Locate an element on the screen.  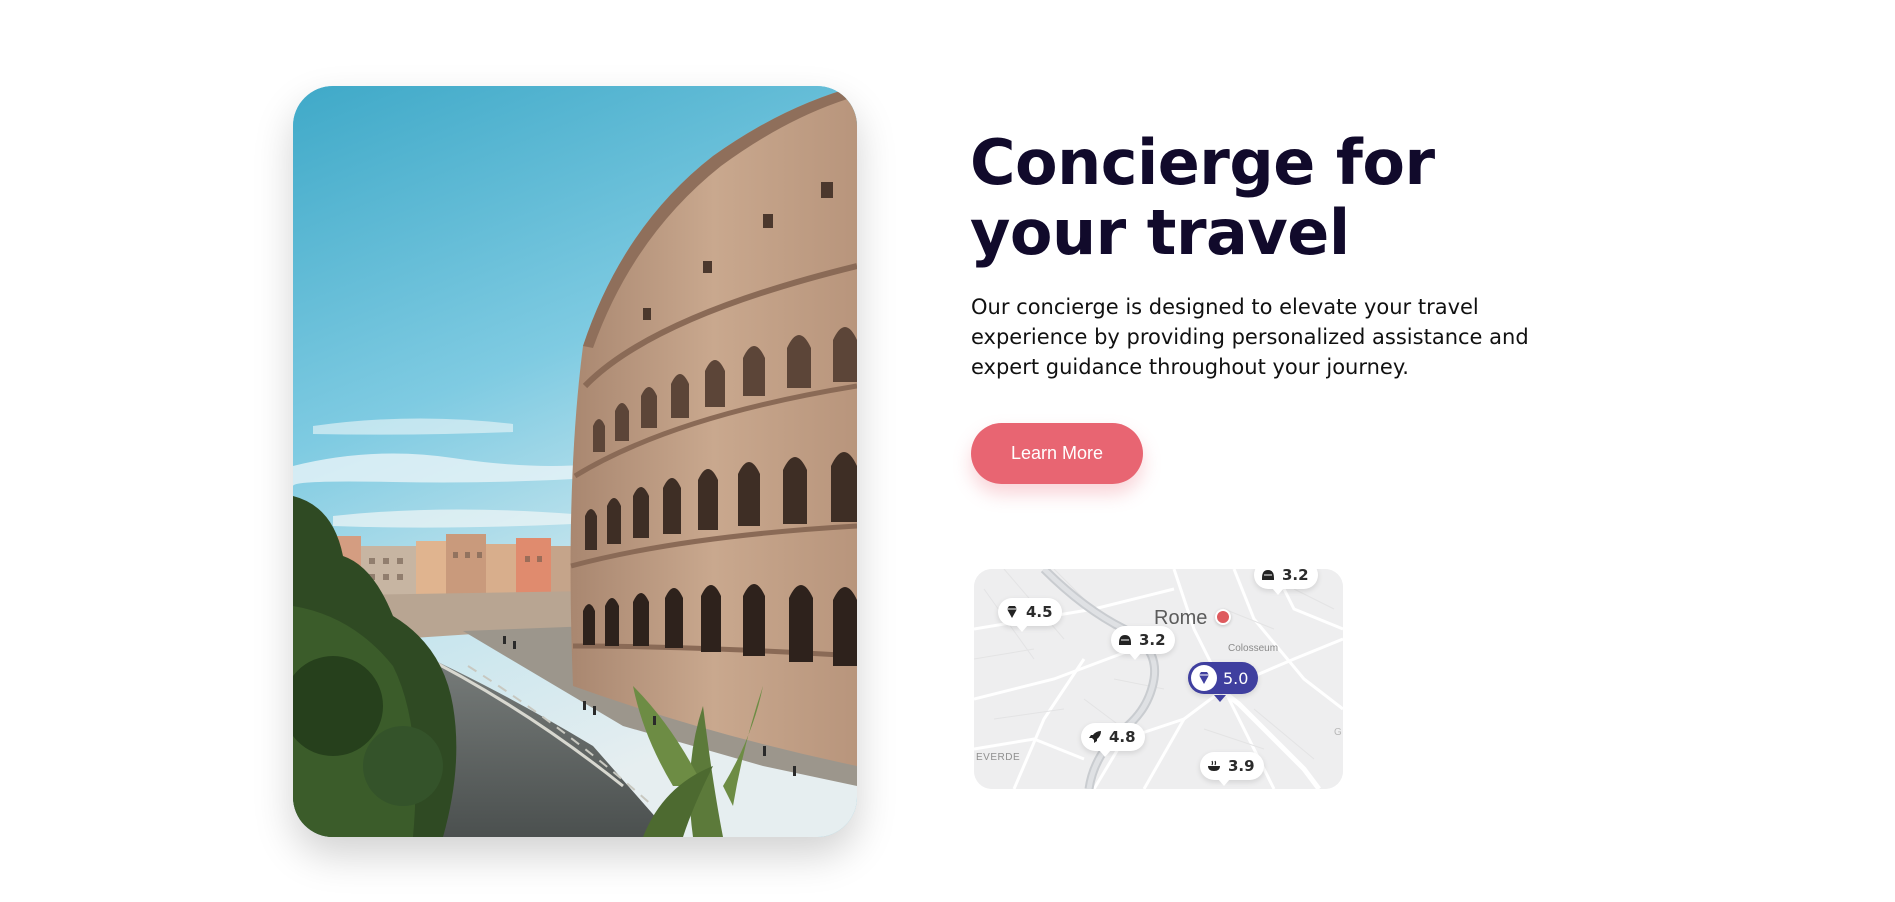
page-title: Concierge for your travel is located at coordinates (1202, 198).